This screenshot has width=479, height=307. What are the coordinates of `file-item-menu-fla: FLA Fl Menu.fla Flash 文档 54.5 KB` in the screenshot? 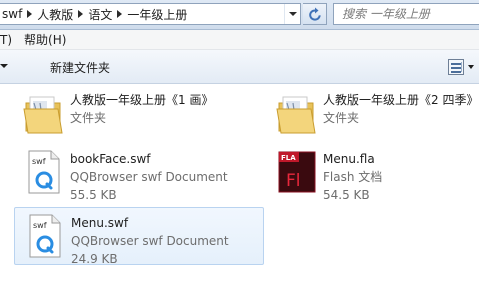 It's located at (373, 173).